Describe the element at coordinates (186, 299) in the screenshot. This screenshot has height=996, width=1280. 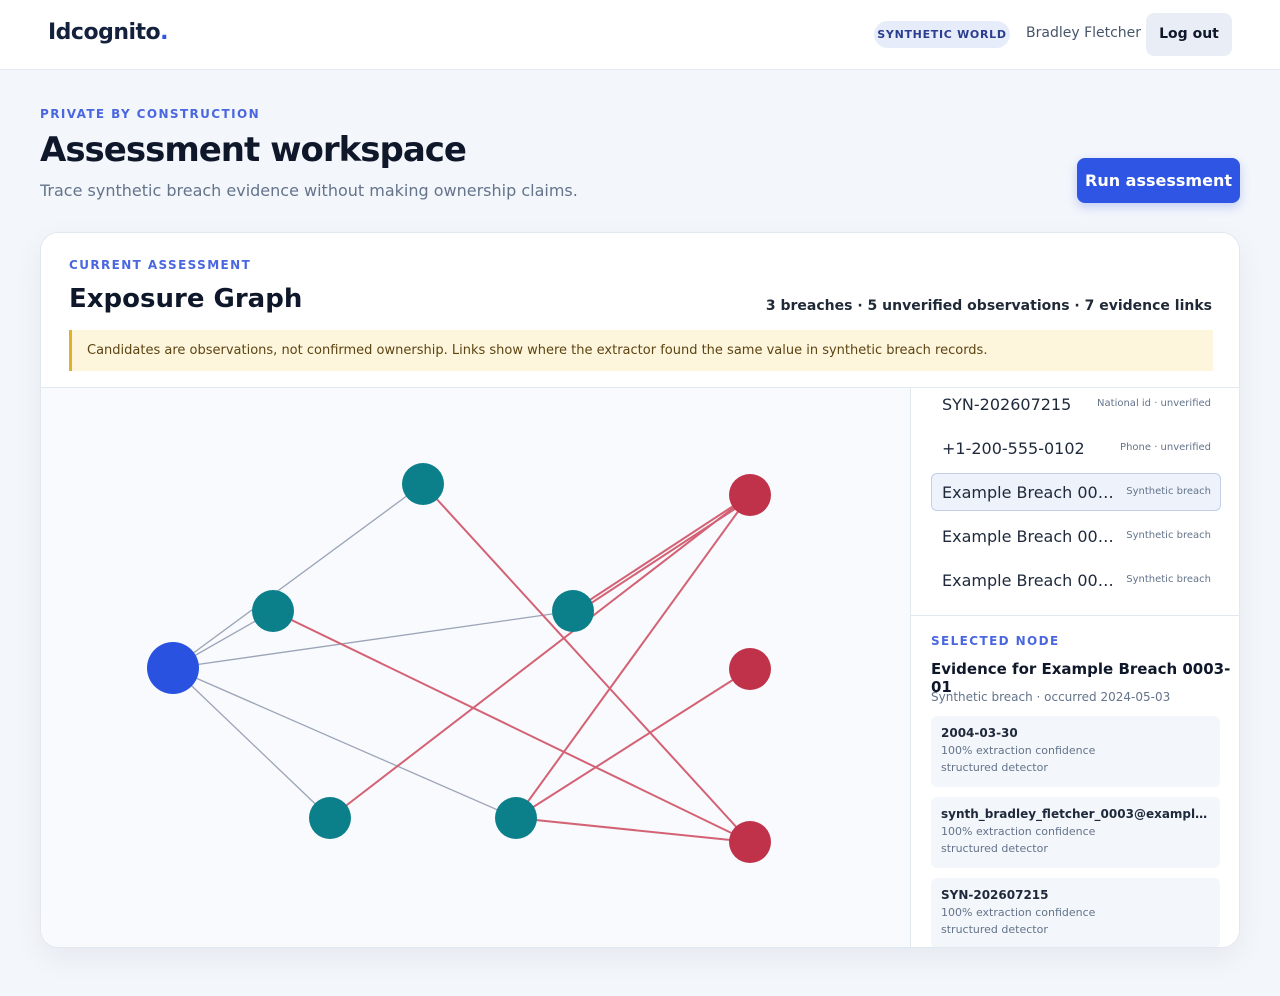
I see `assessment-title: Exposure Graph` at that location.